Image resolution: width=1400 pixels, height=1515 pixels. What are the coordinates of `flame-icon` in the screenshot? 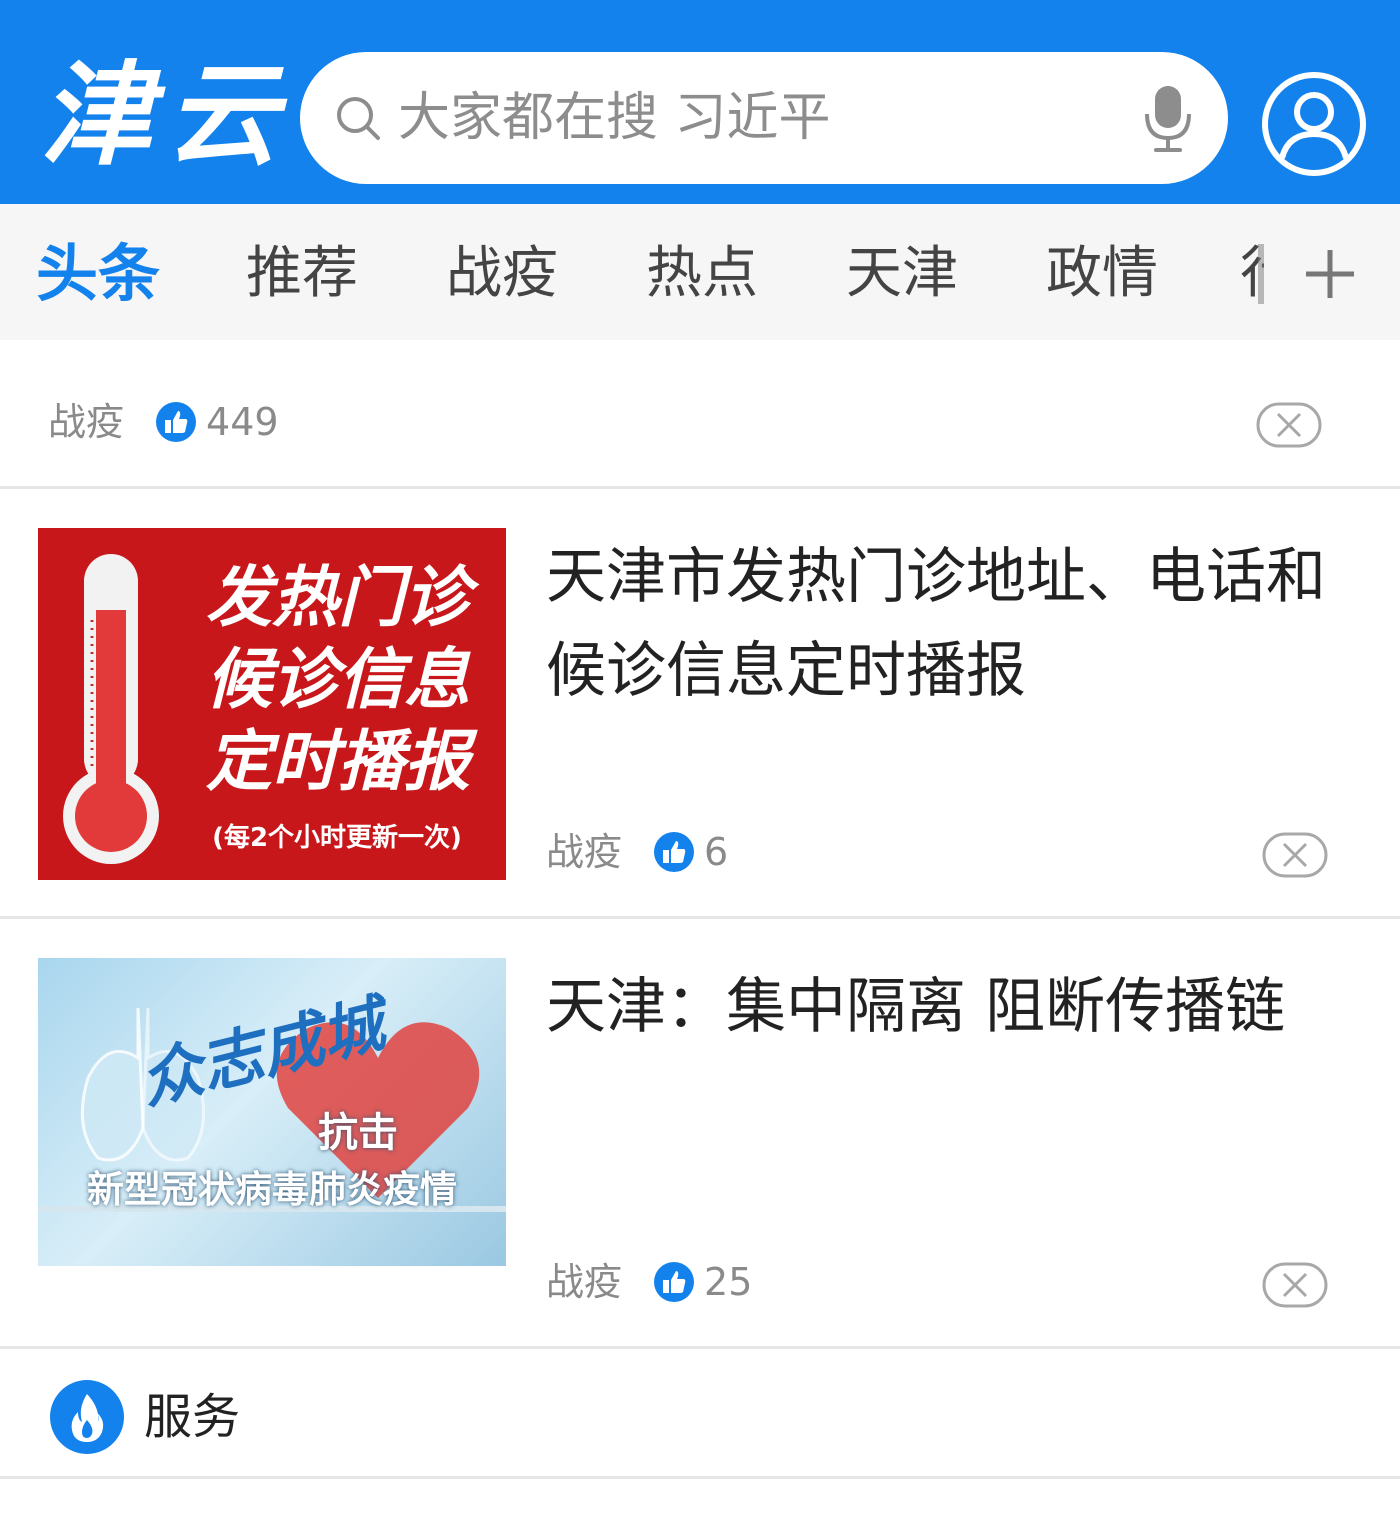 It's located at (87, 1417).